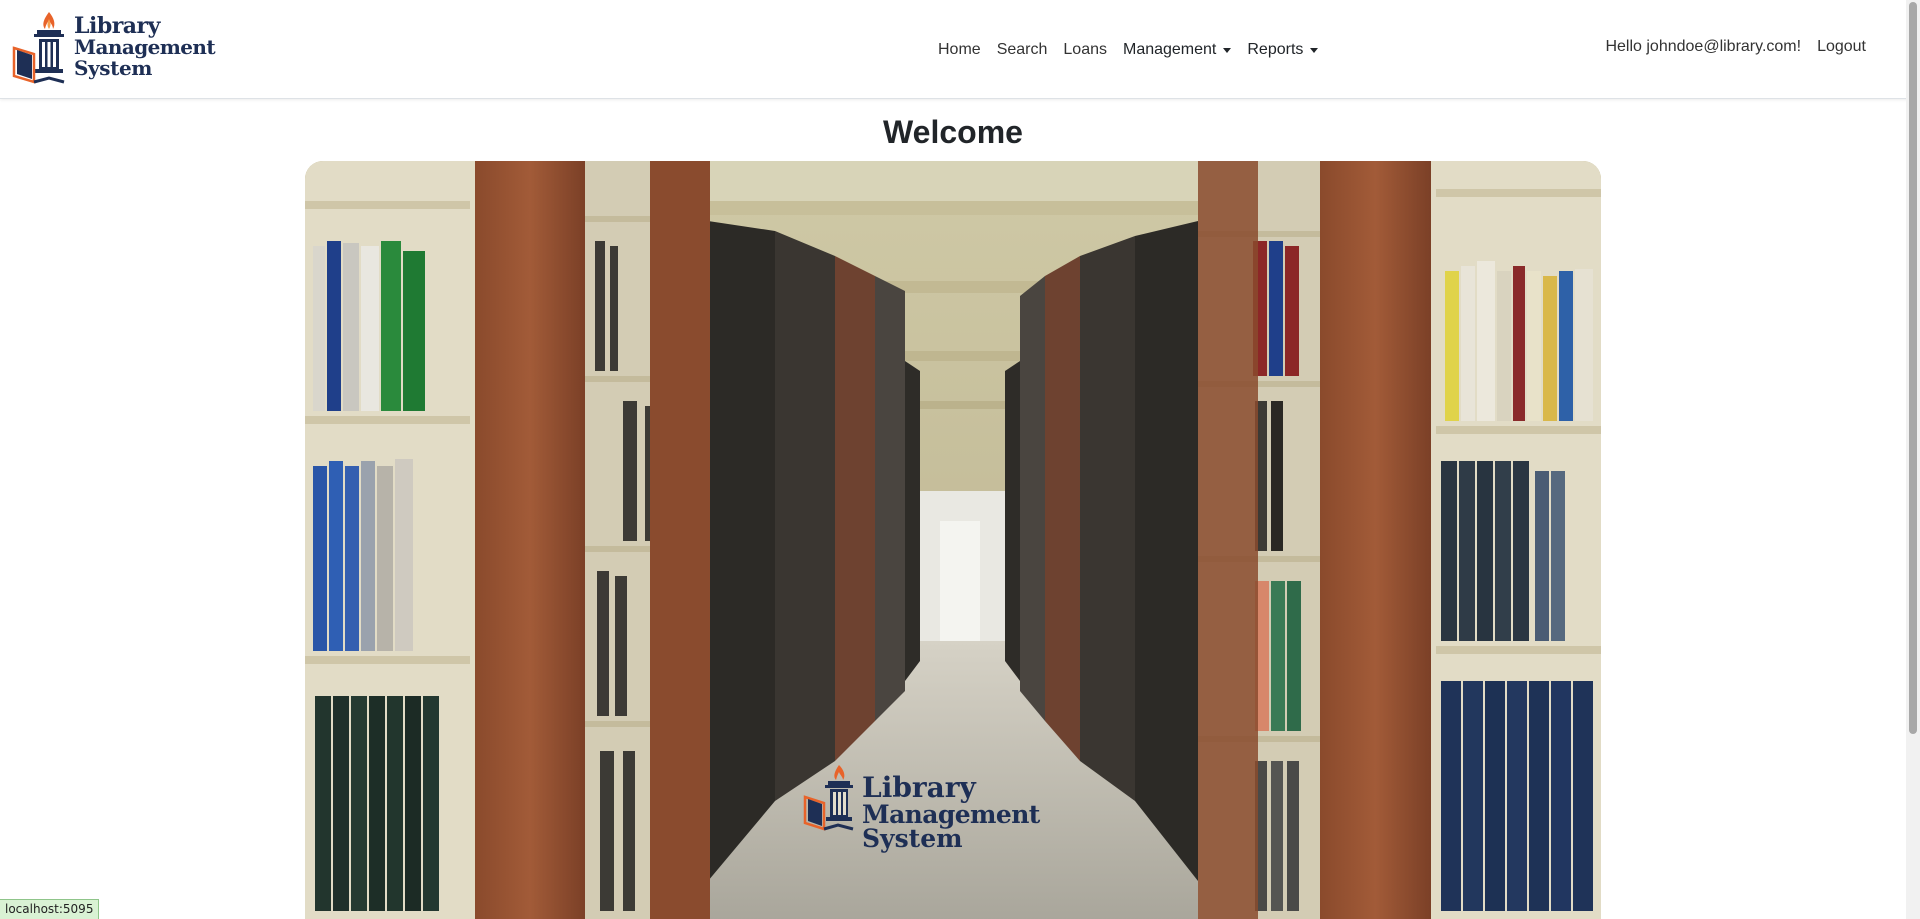 The width and height of the screenshot is (1920, 919). I want to click on brand-logo-link: Library Management System, so click(114, 49).